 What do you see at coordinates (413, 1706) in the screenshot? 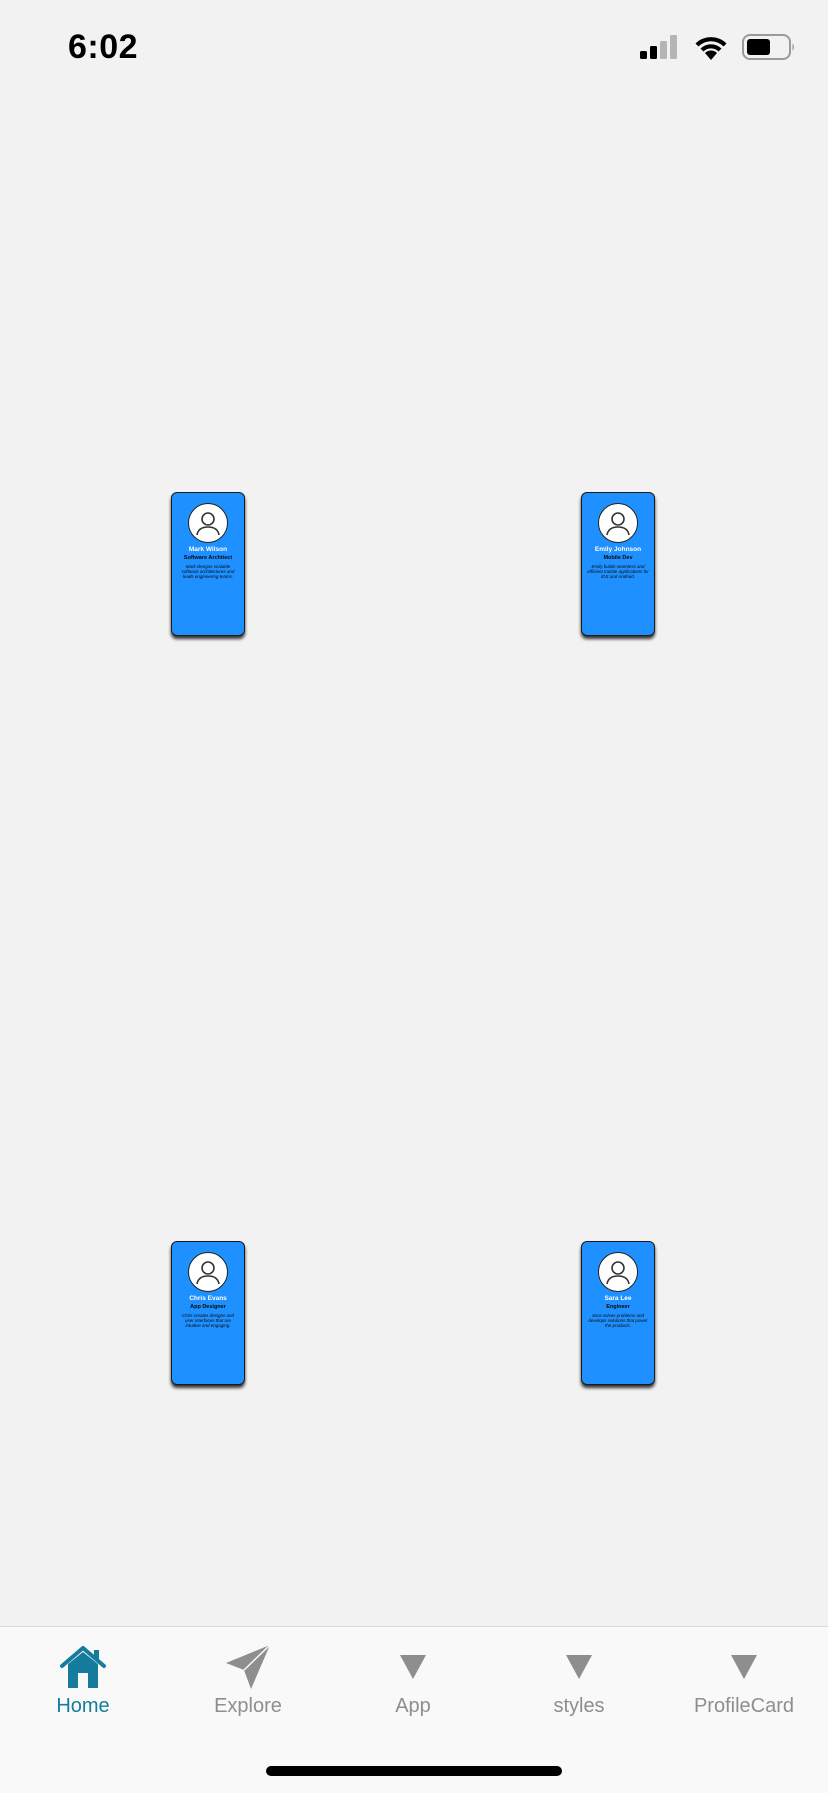
I see `tab-label: App` at bounding box center [413, 1706].